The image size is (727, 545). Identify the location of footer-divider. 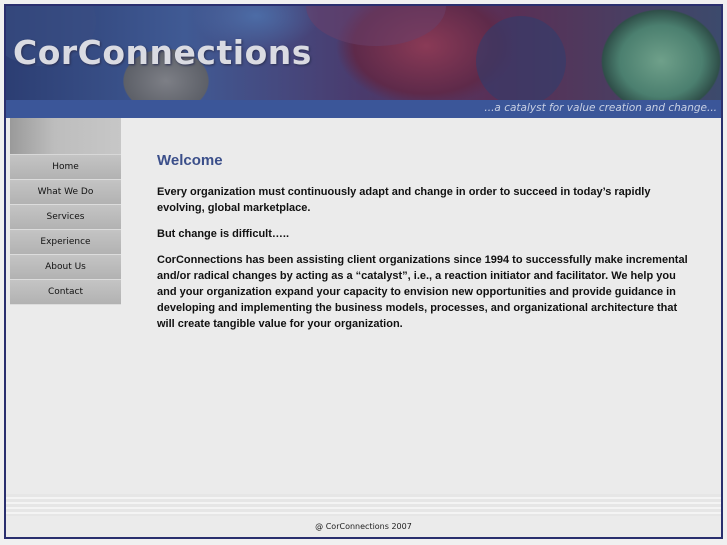
(363, 505).